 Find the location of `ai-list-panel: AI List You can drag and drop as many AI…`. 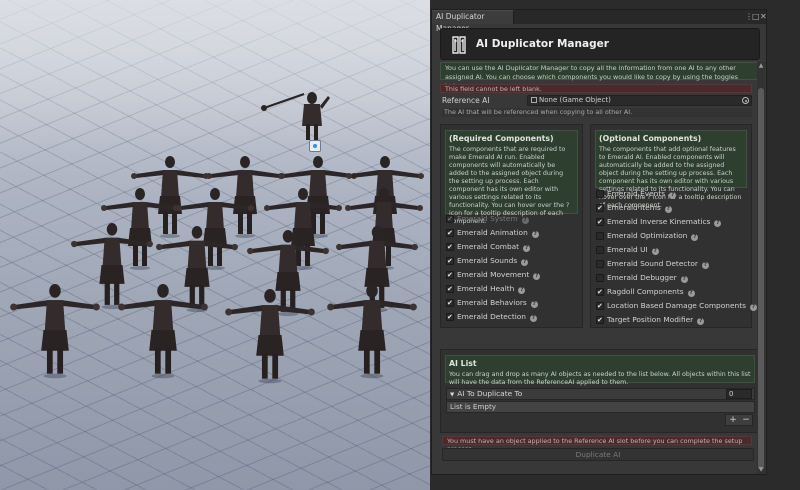

ai-list-panel: AI List You can drag and drop as many AI… is located at coordinates (600, 391).